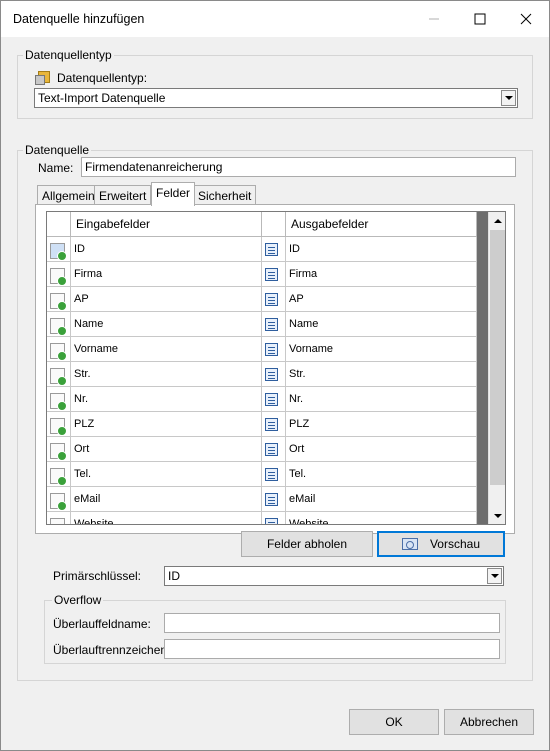 This screenshot has width=550, height=751. I want to click on output-field-cell: Vorname, so click(381, 349).